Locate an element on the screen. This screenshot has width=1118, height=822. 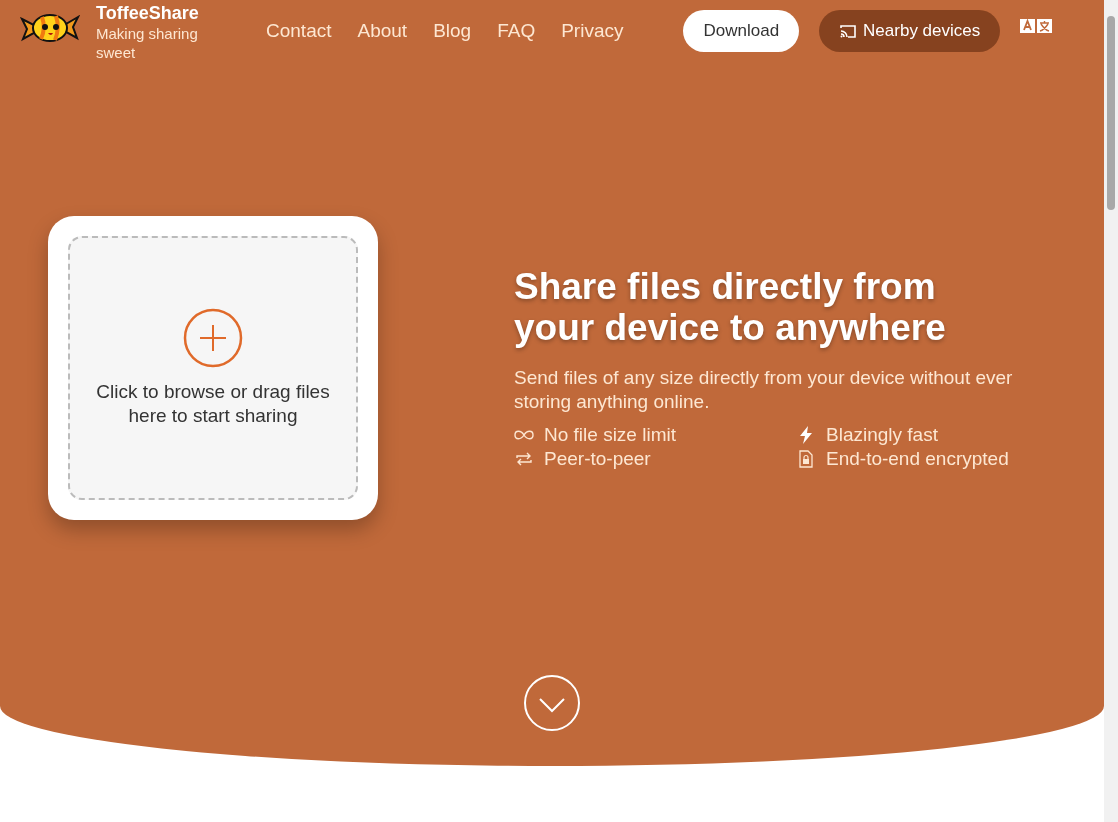
file-lock-icon is located at coordinates (806, 459).